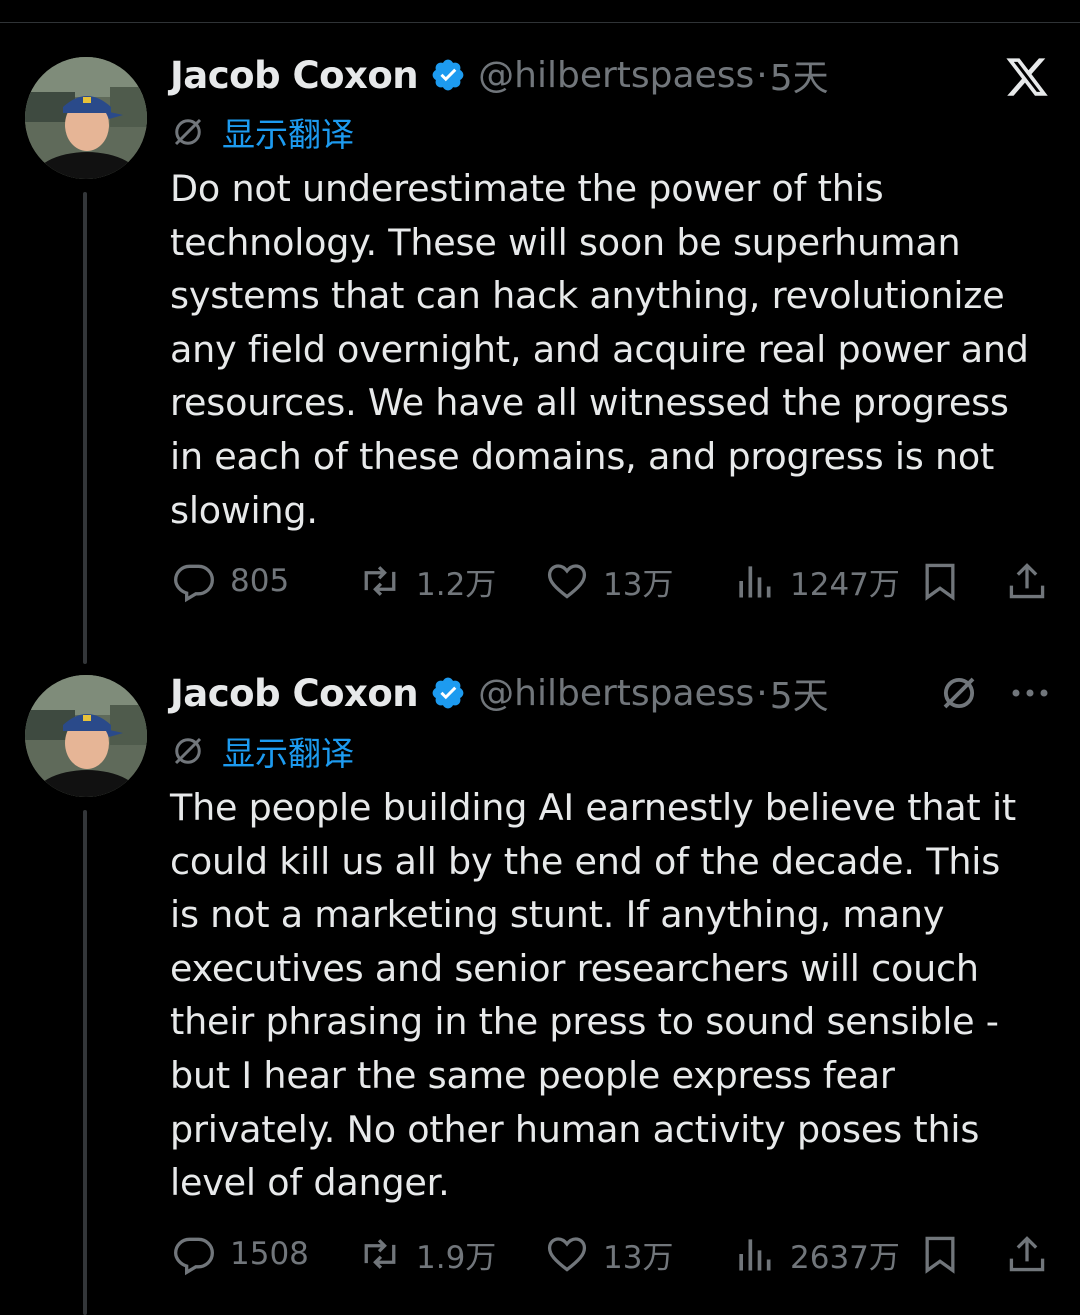  I want to click on tweet-text-line: slowing., so click(244, 510).